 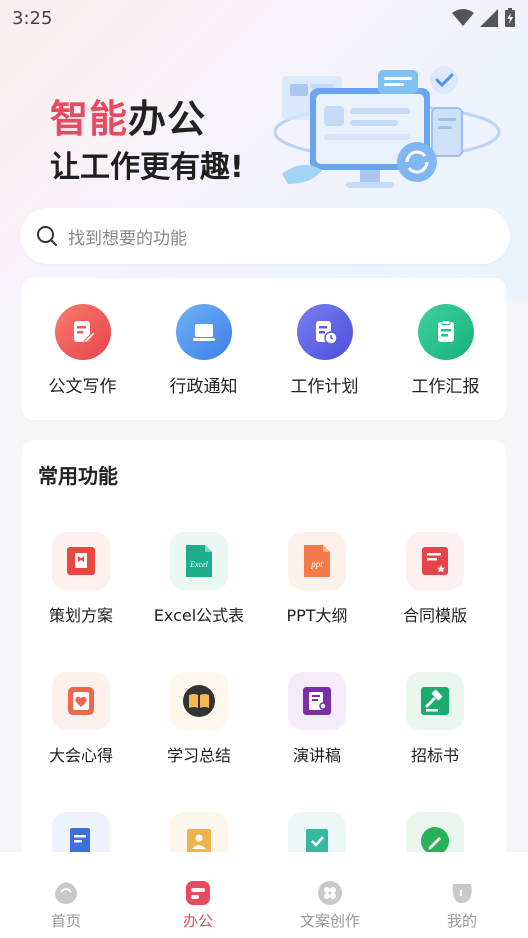 I want to click on ppt-icon-text: ppt, so click(x=316, y=564).